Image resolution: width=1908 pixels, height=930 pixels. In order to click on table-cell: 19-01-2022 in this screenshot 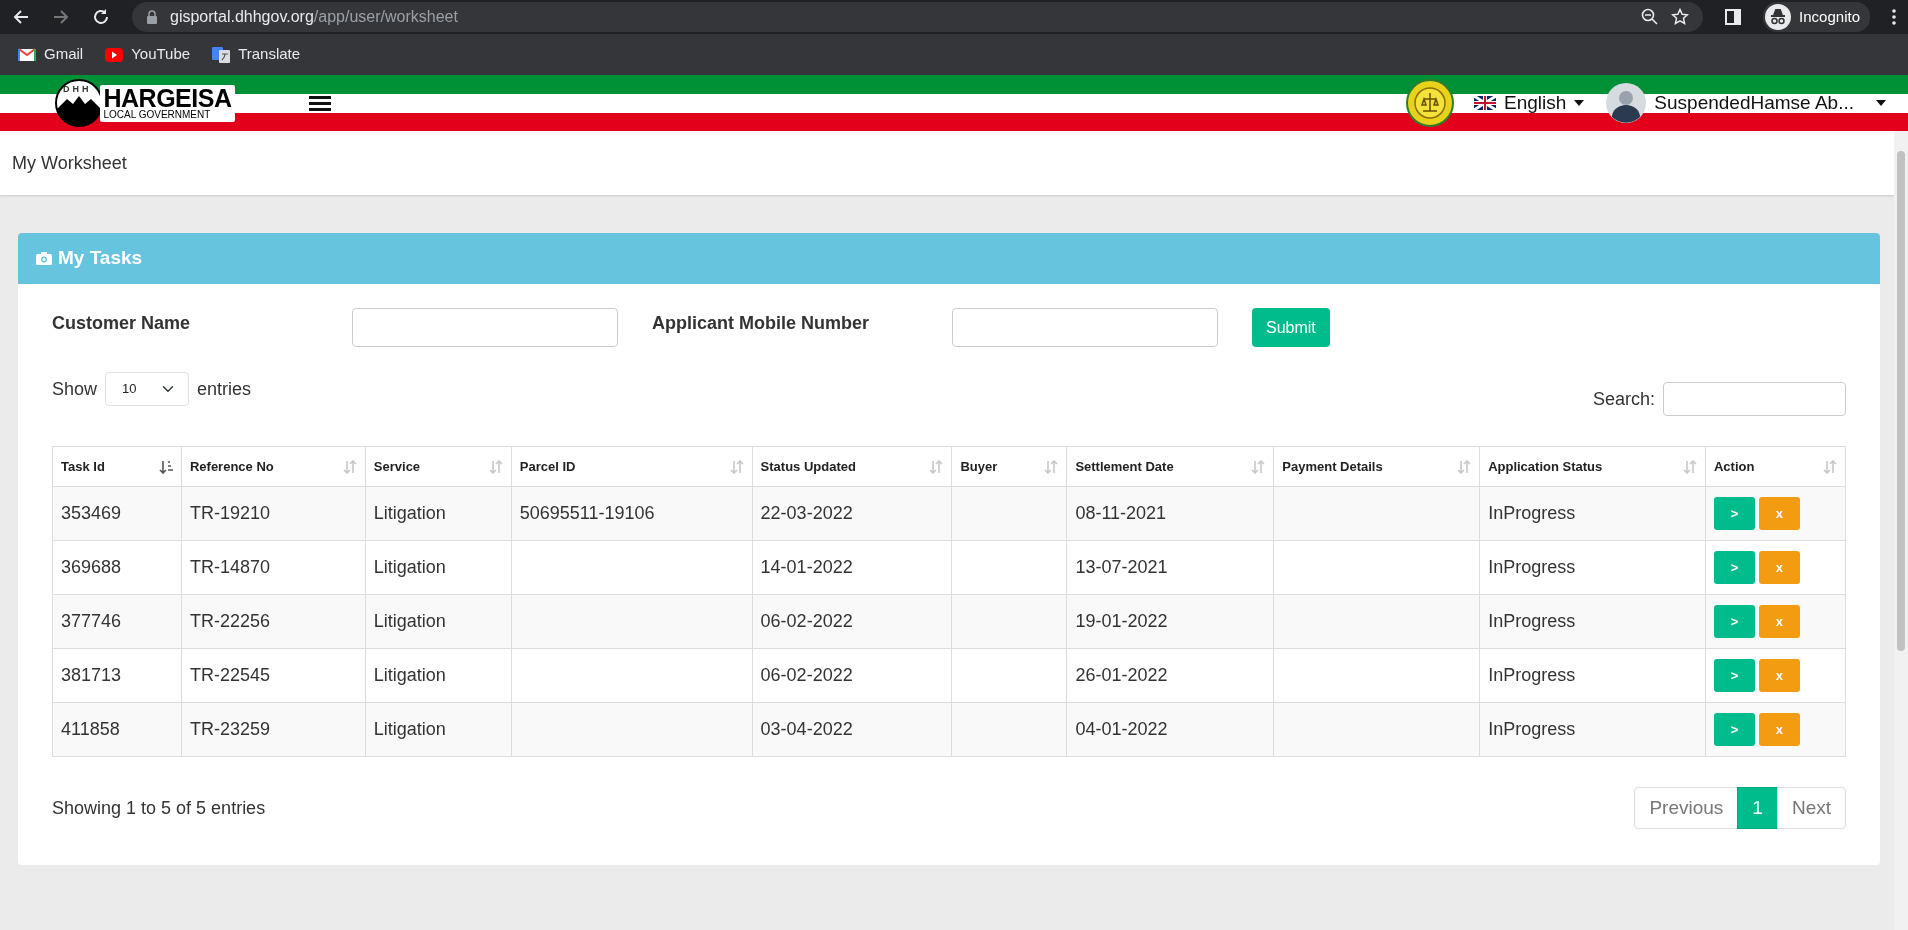, I will do `click(1170, 621)`.